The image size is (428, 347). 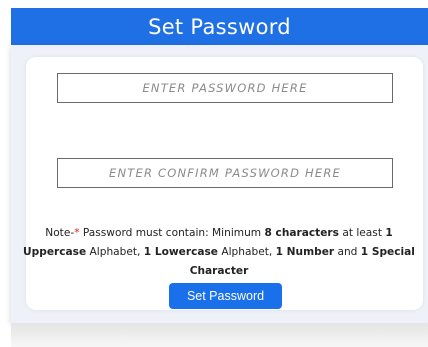 What do you see at coordinates (347, 252) in the screenshot?
I see `note-text: and` at bounding box center [347, 252].